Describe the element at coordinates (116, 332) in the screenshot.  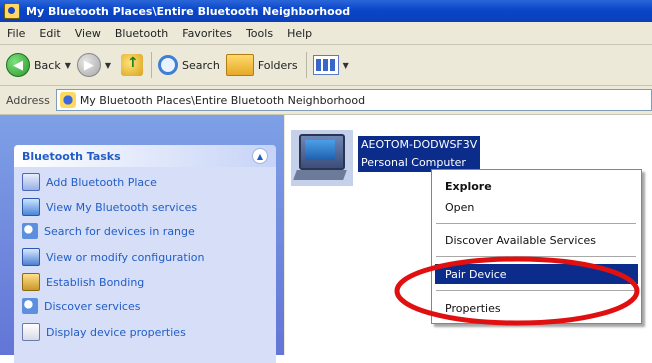
I see `task-label: Display device properties` at that location.